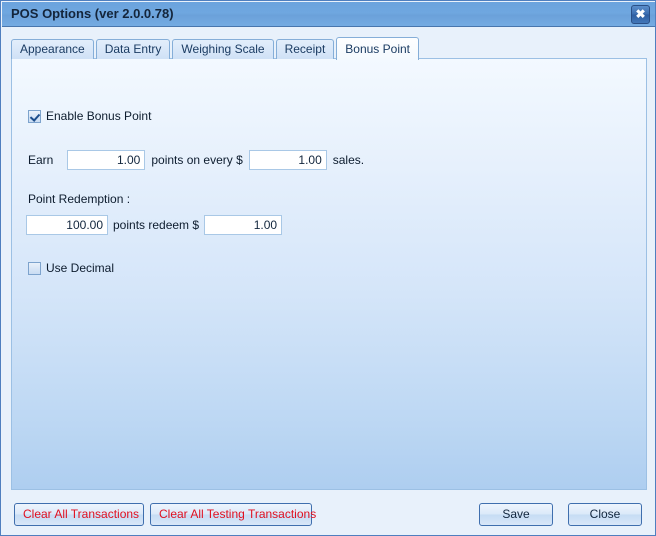 The image size is (656, 536). I want to click on earn-row: Earn points on every $ sales., so click(199, 160).